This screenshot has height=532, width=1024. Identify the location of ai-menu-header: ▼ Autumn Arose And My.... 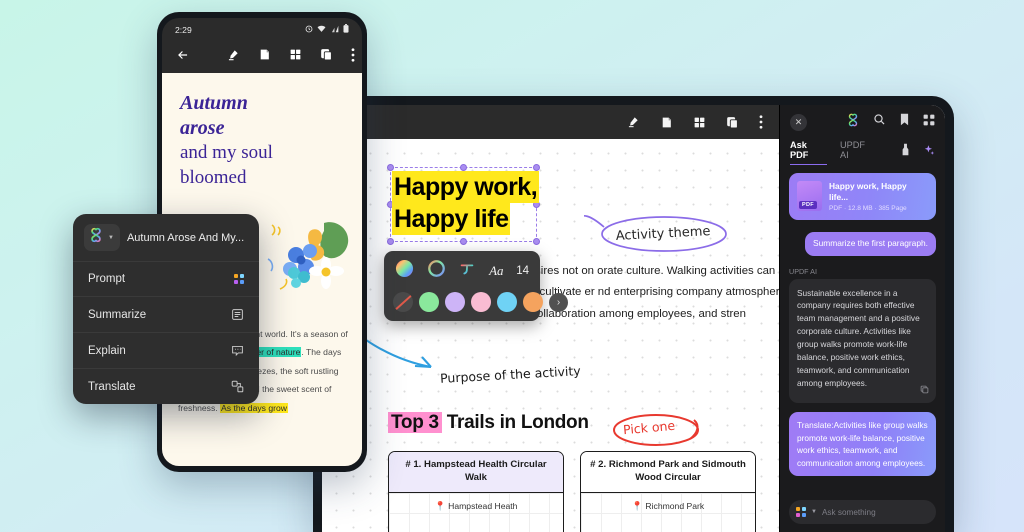
(166, 237).